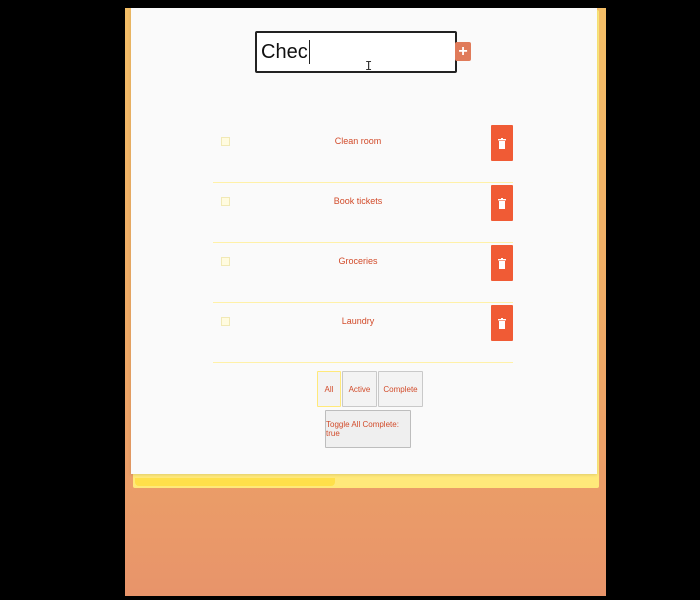  What do you see at coordinates (358, 141) in the screenshot?
I see `todo-label: Clean room` at bounding box center [358, 141].